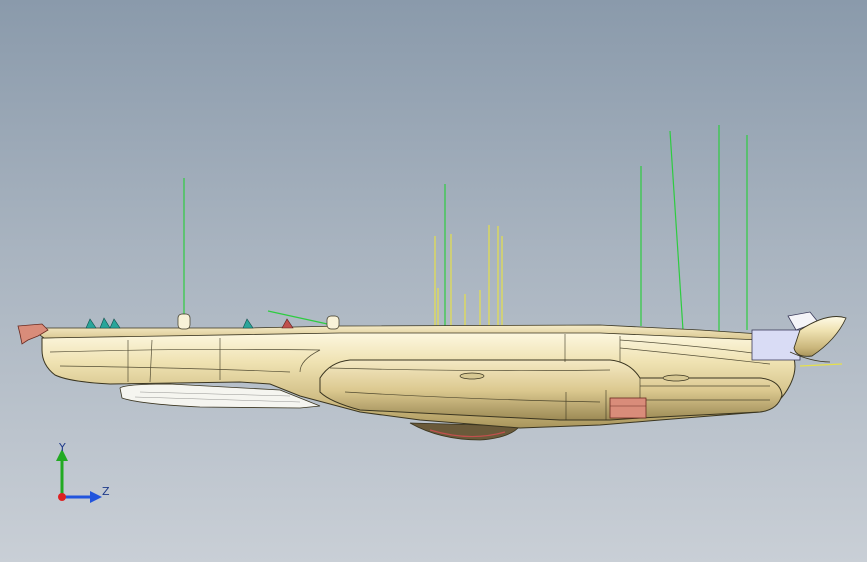 This screenshot has height=562, width=867. I want to click on bracket-block, so click(776, 345).